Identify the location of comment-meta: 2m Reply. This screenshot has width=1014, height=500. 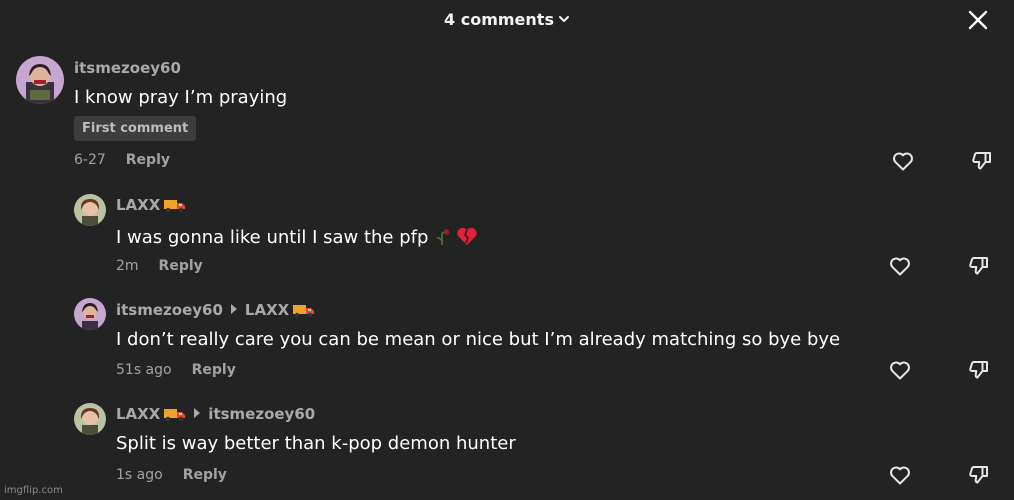
(159, 266).